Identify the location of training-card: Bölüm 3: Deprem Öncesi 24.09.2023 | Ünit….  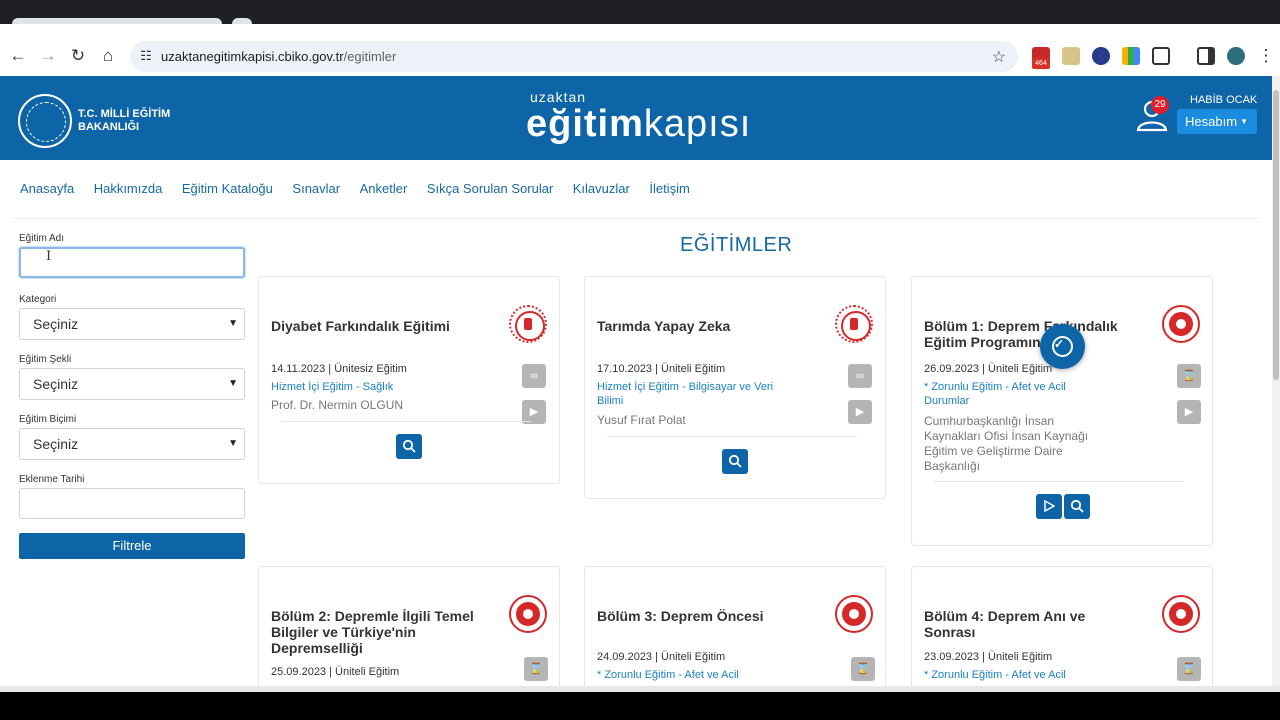
(735, 626).